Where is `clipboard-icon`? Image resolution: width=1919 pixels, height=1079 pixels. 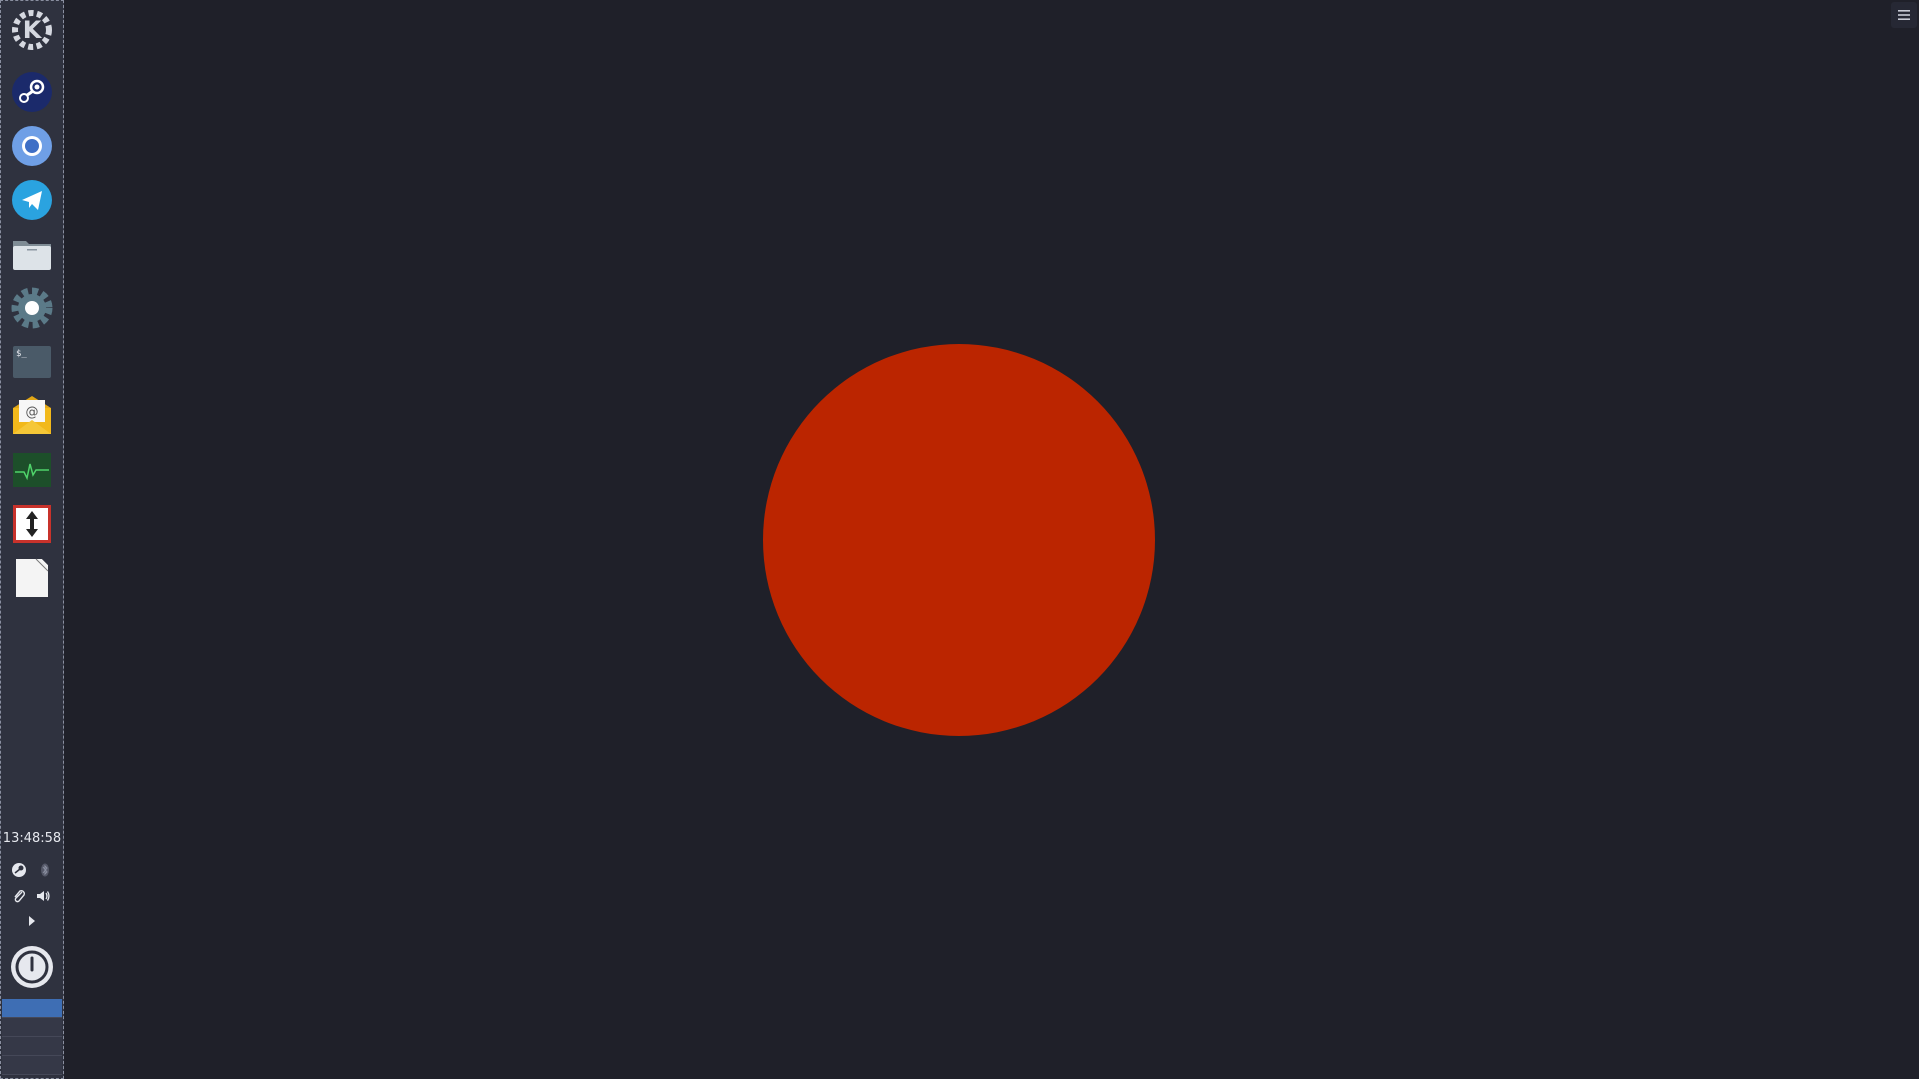 clipboard-icon is located at coordinates (19, 896).